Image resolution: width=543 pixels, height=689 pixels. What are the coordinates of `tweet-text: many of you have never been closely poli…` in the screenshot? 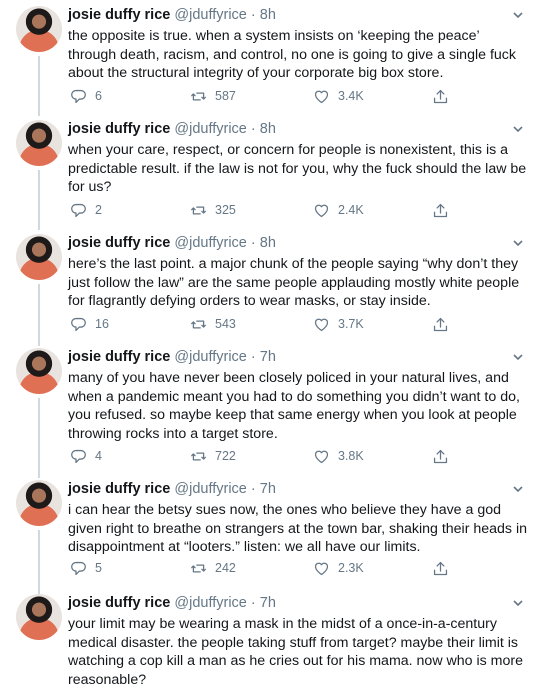 It's located at (294, 406).